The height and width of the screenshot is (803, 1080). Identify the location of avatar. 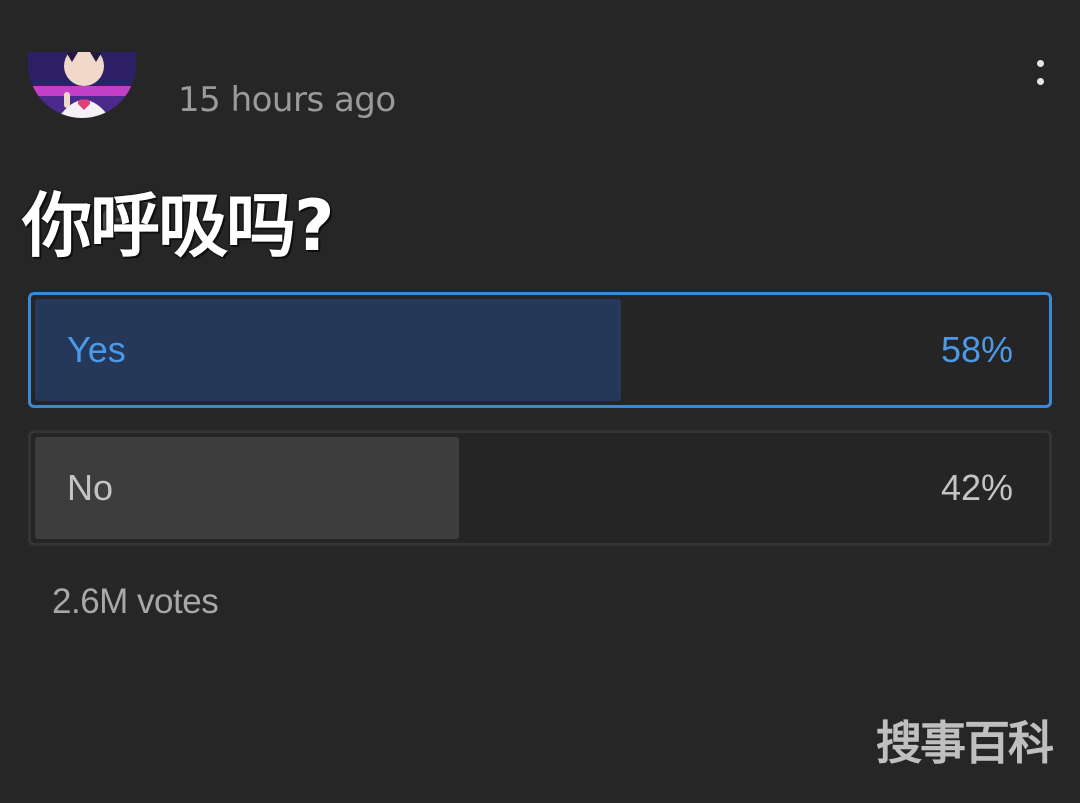
(82, 85).